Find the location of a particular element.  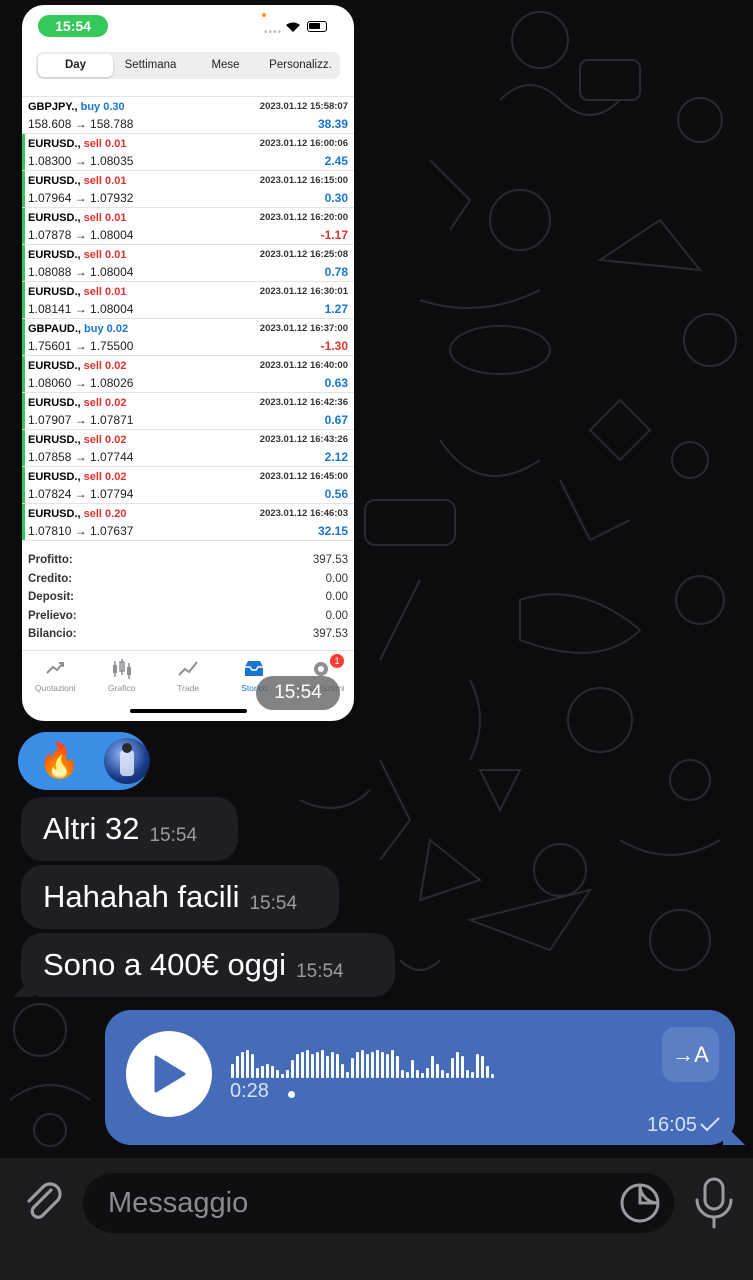

battery-icon is located at coordinates (317, 26).